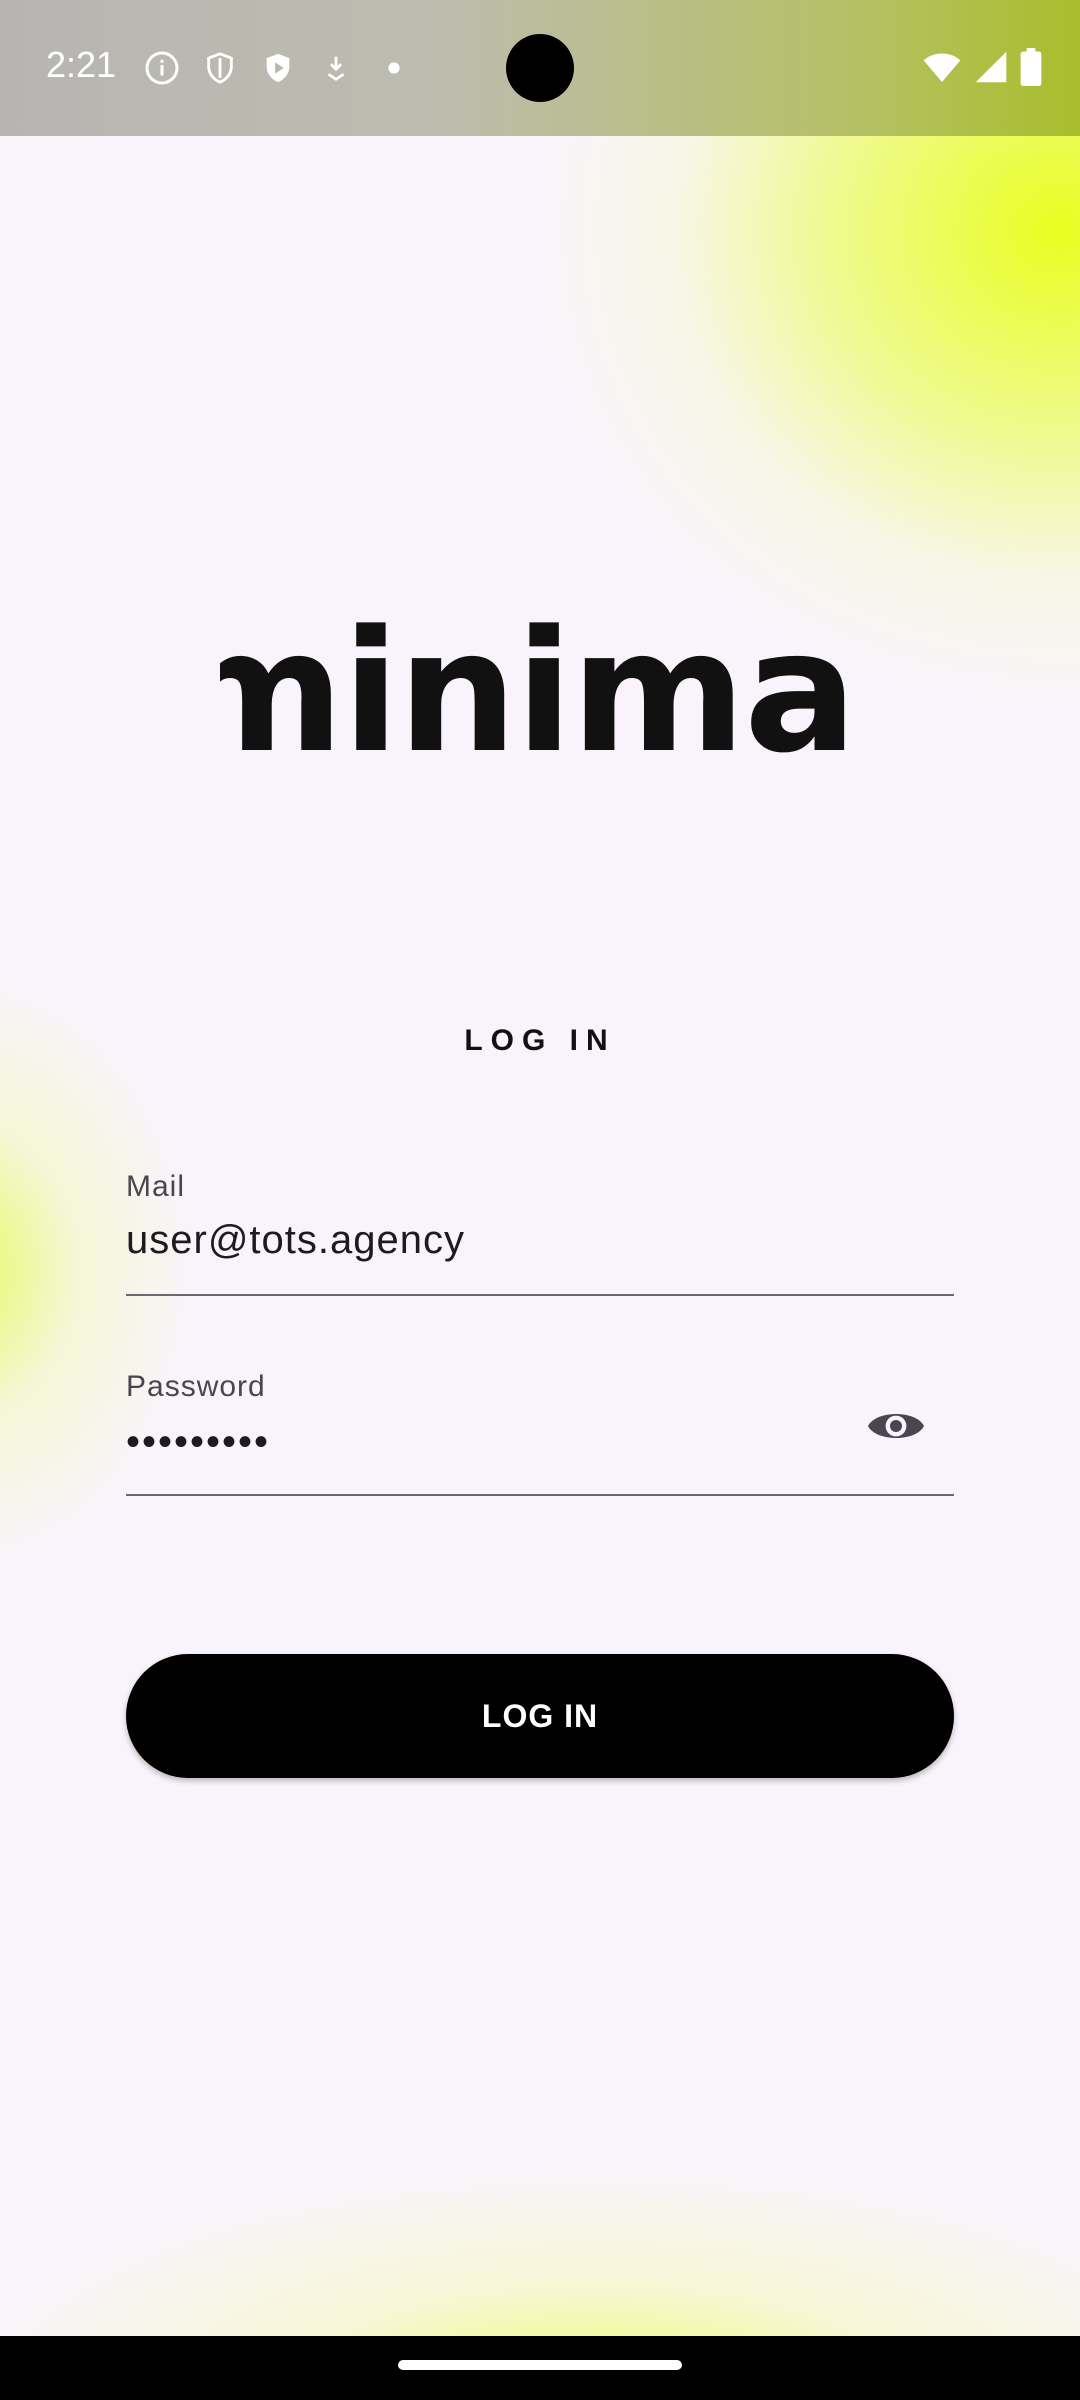 Image resolution: width=1080 pixels, height=2400 pixels. I want to click on password-input: •••••••••, so click(198, 1442).